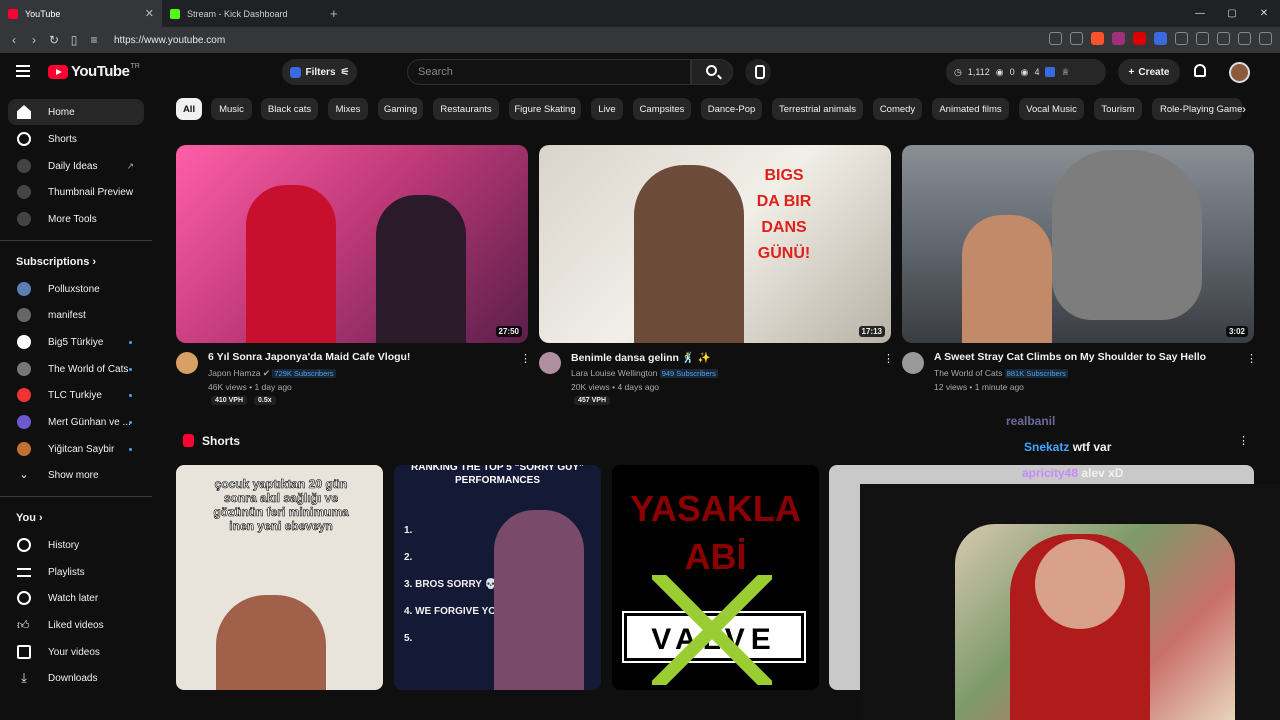 This screenshot has height=720, width=1280. I want to click on chat-user: apricity48, so click(1050, 473).